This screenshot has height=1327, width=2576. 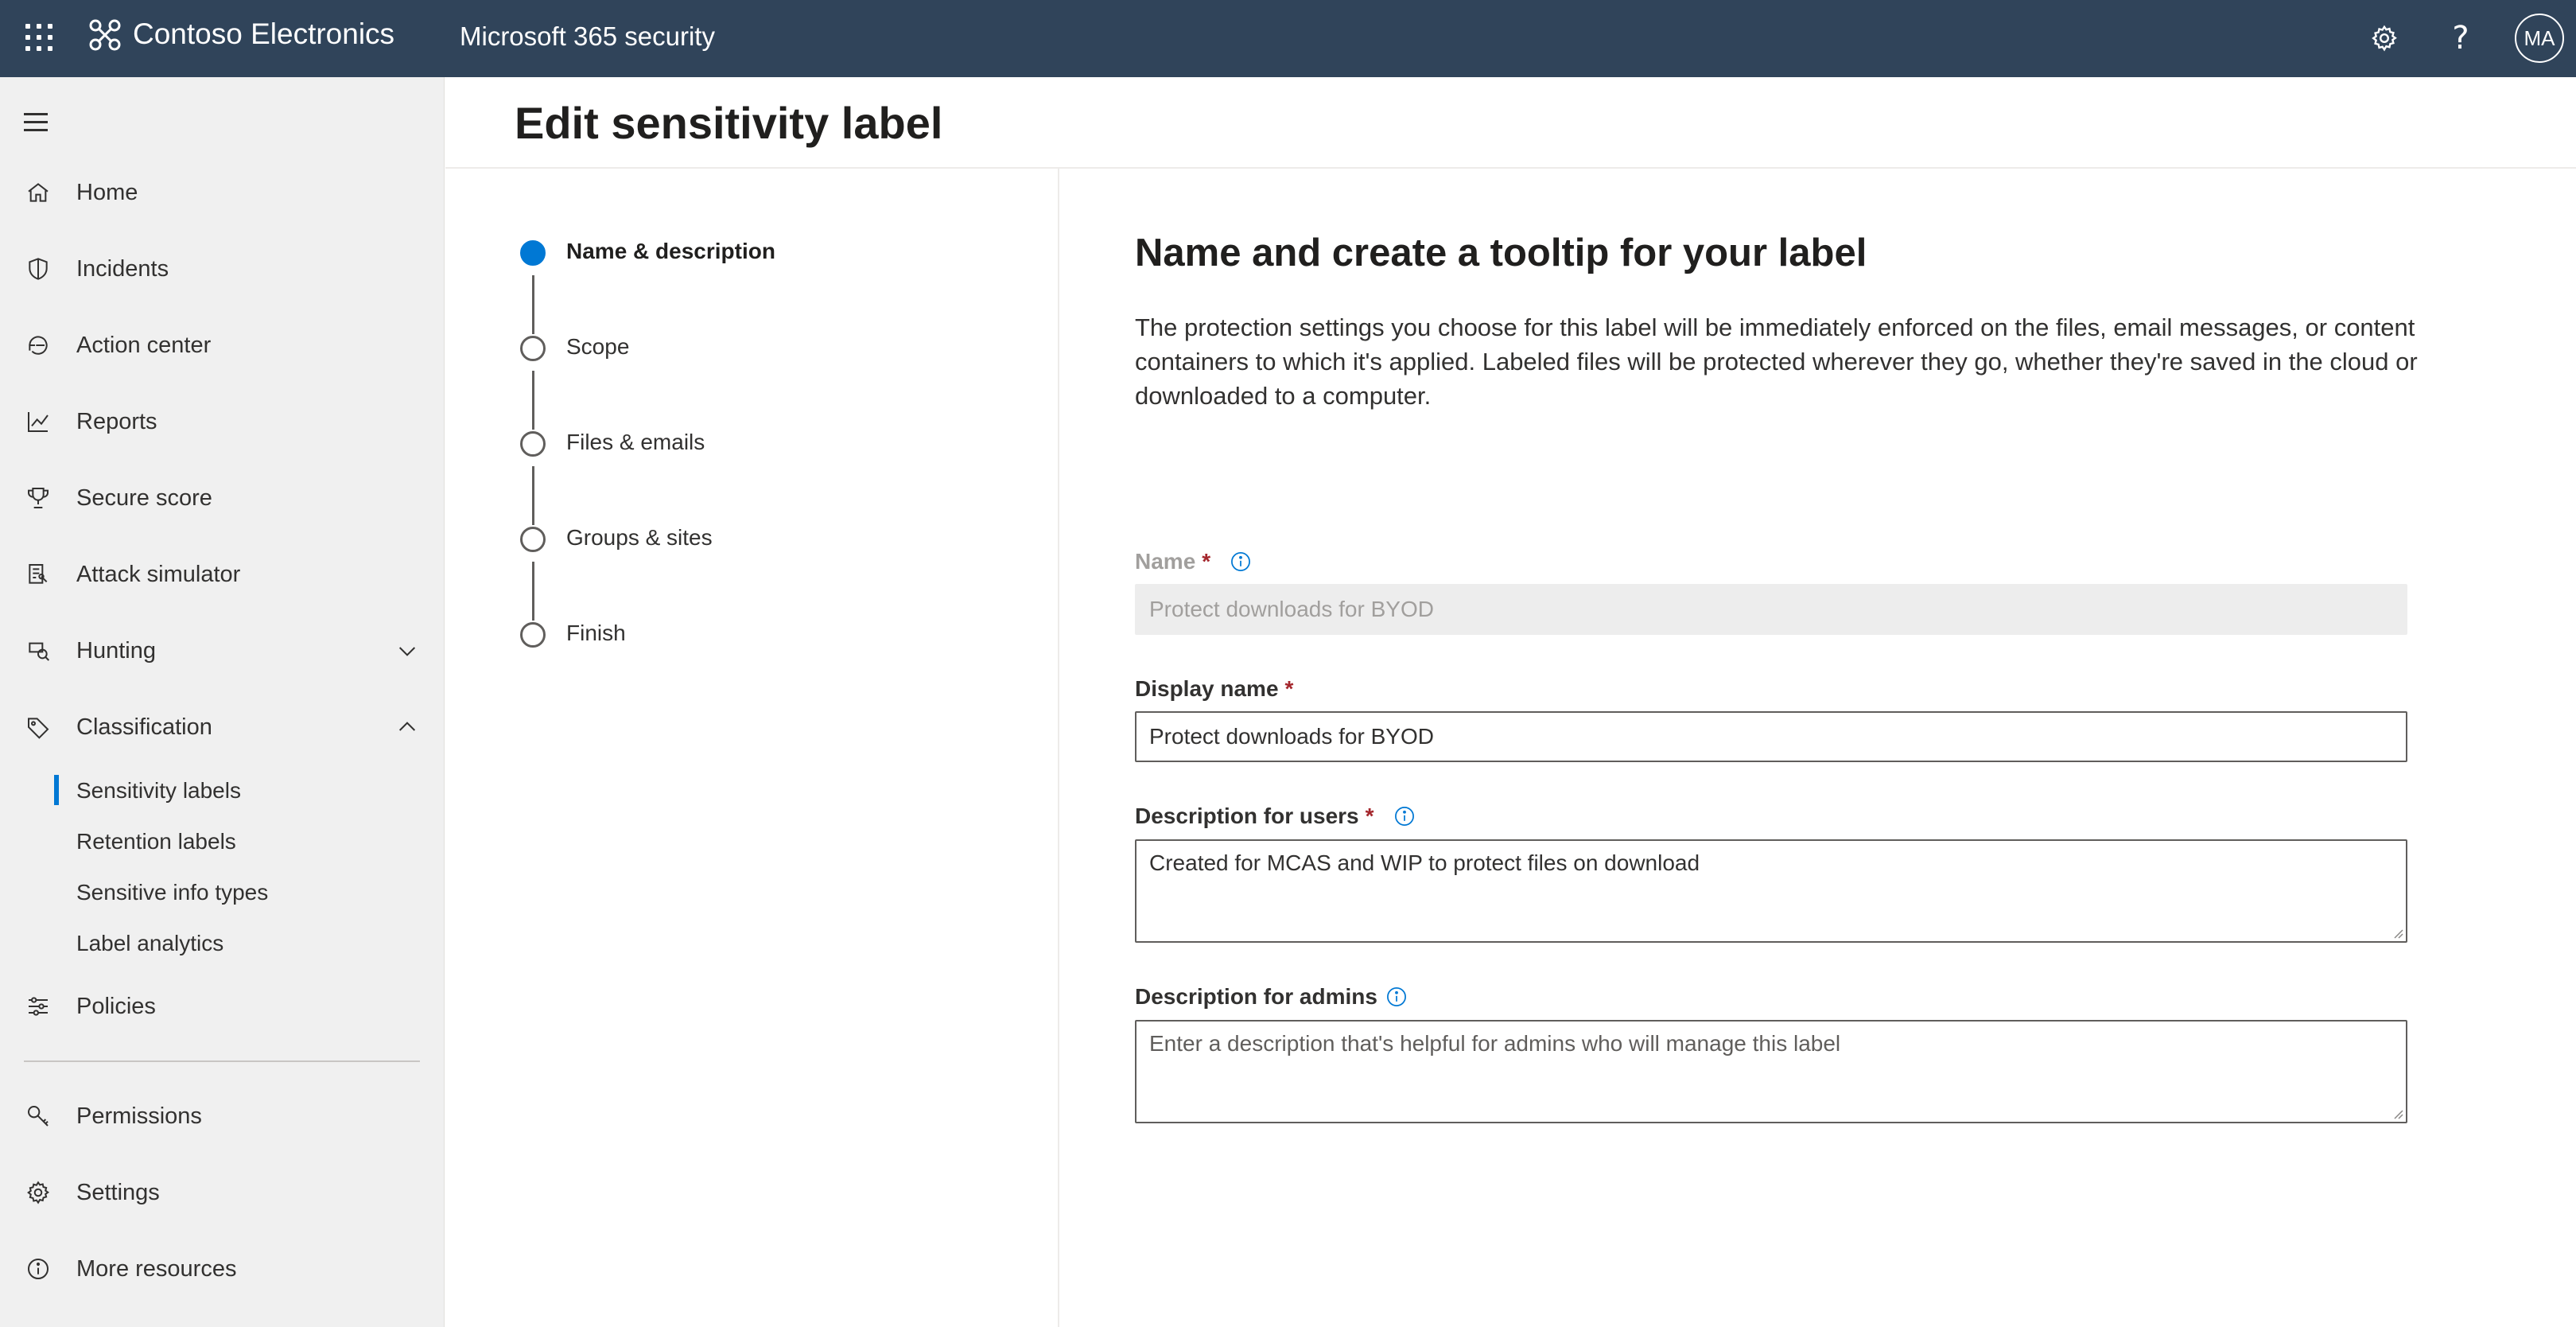 I want to click on sidebar-item-label: Action center, so click(x=144, y=345).